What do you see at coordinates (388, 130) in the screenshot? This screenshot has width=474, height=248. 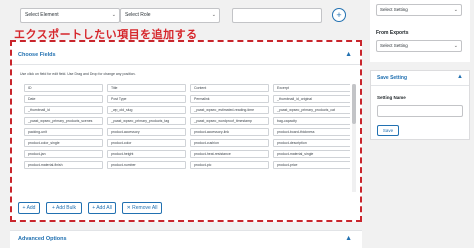 I see `save-button: Save` at bounding box center [388, 130].